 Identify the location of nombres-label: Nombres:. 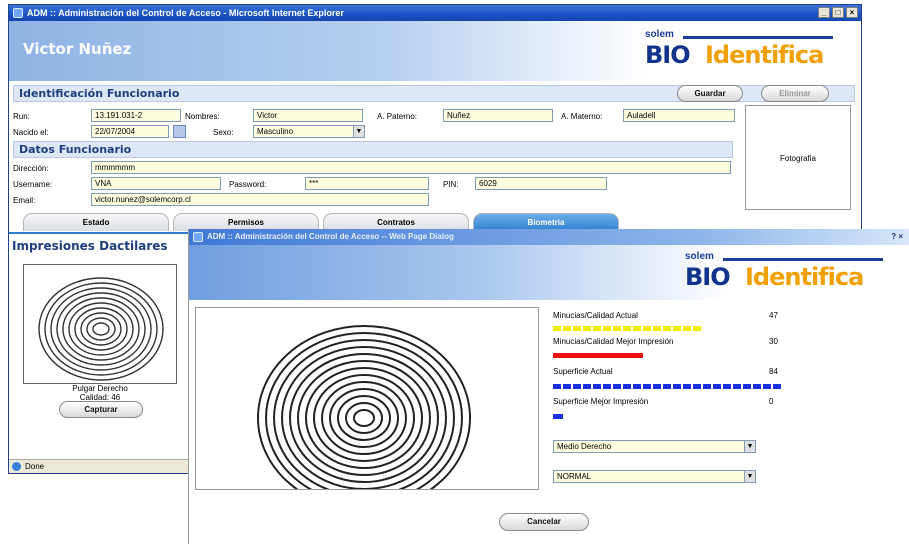
(202, 116).